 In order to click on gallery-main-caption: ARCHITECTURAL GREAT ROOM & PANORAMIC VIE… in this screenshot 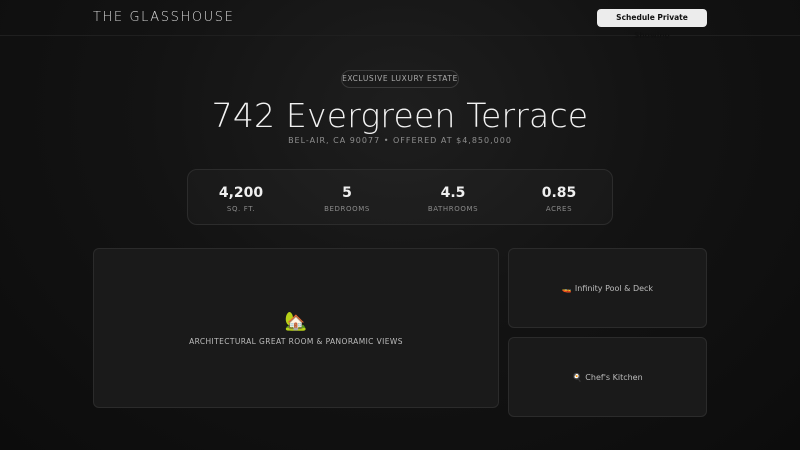, I will do `click(296, 341)`.